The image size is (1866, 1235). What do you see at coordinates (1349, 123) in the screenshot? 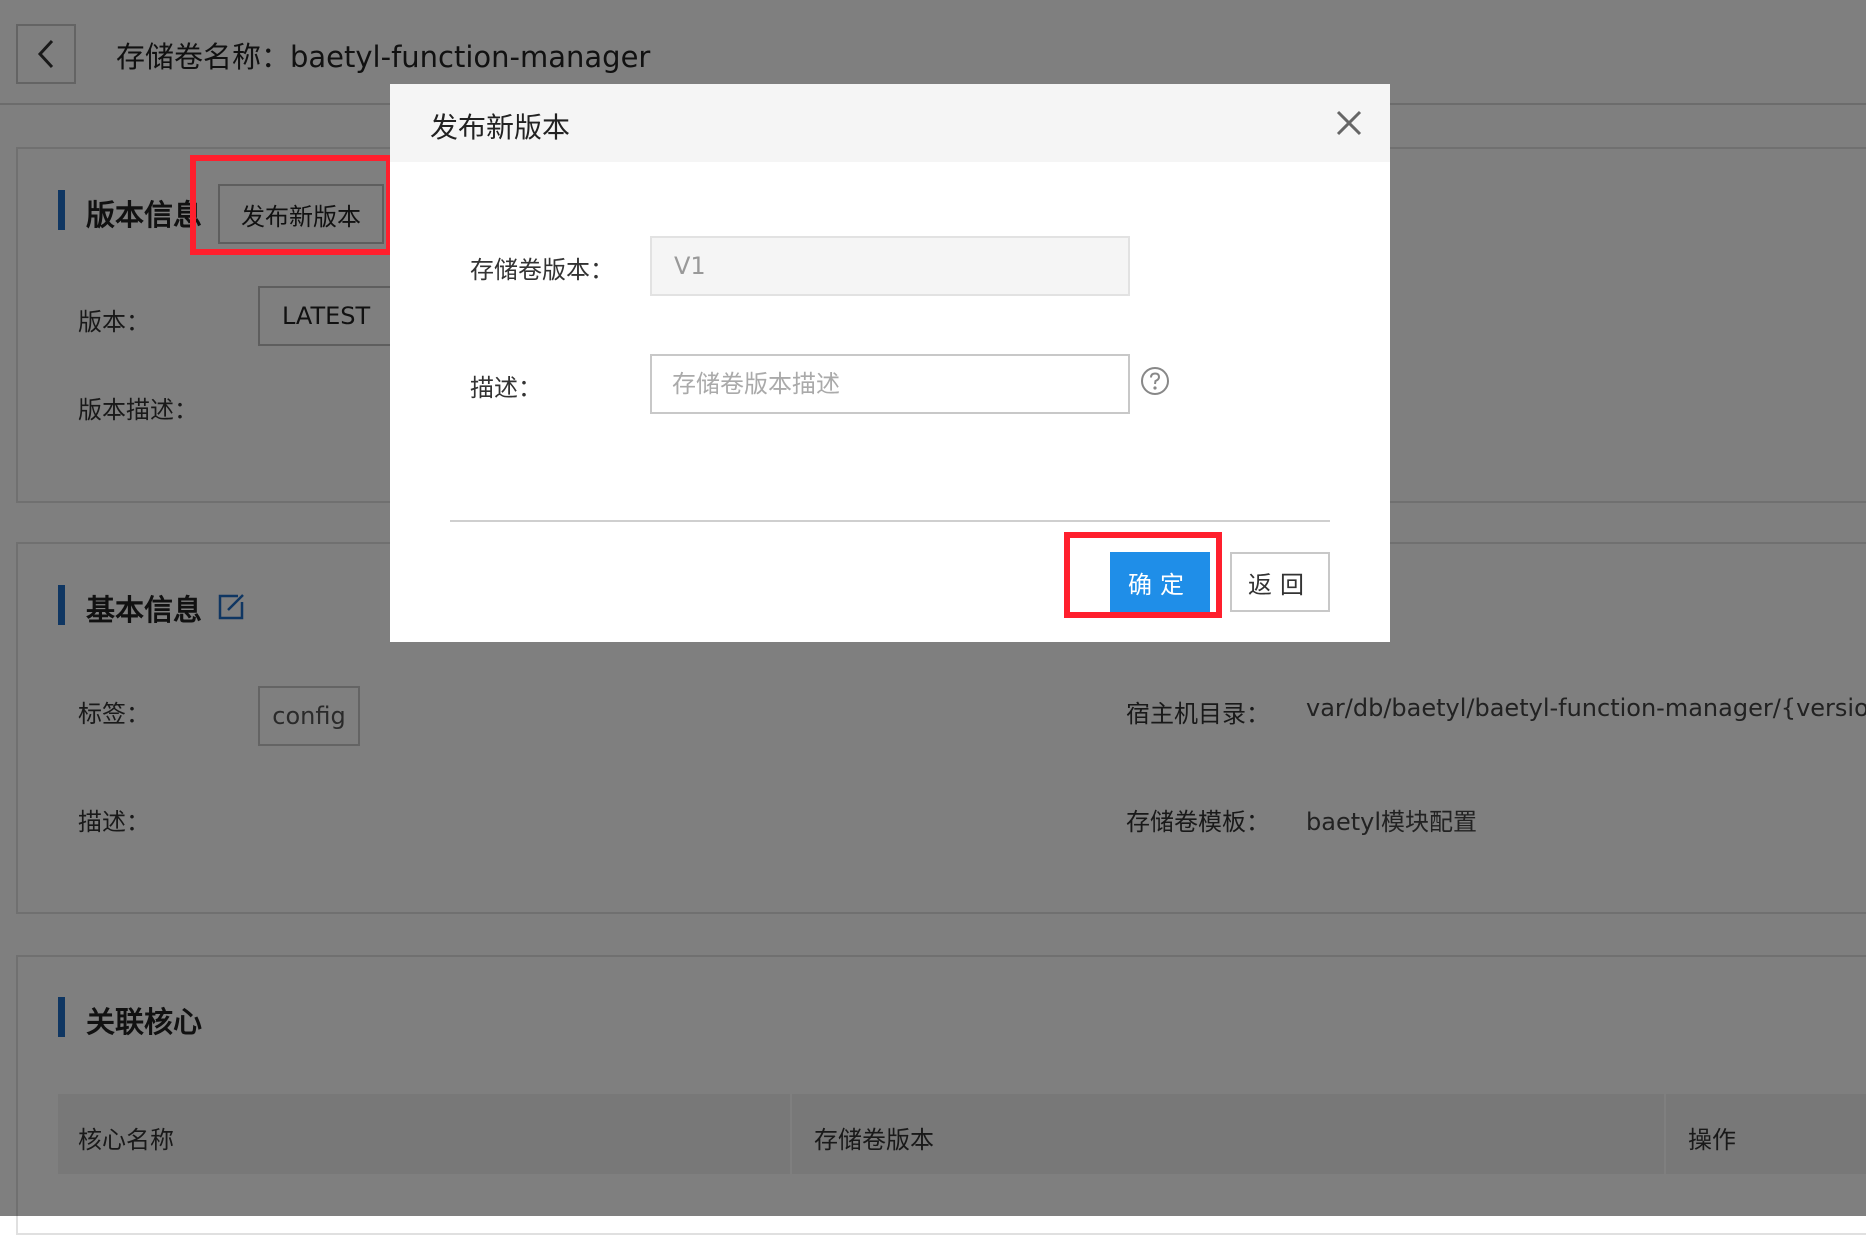
I see `close-icon` at bounding box center [1349, 123].